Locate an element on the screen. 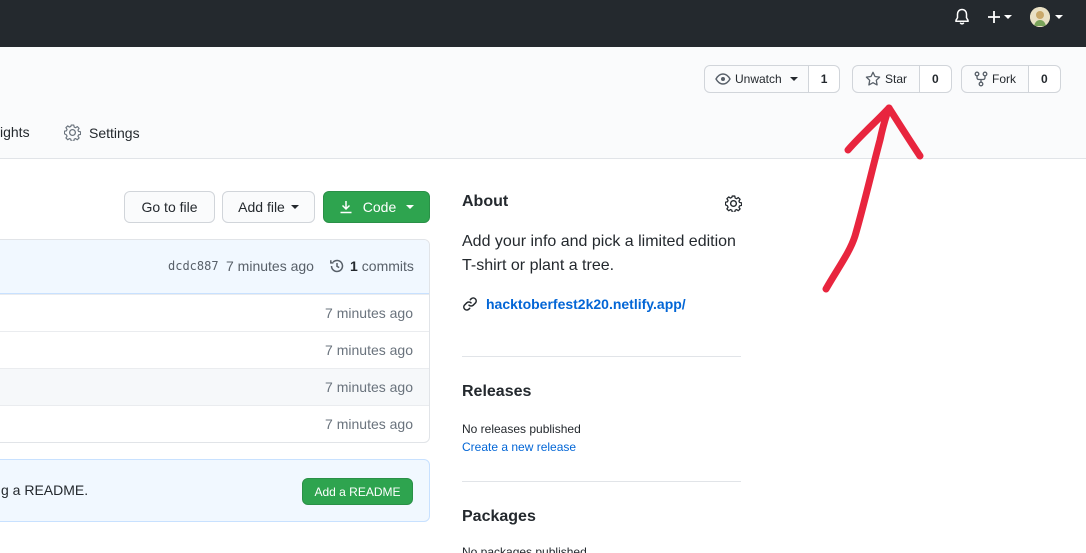 The height and width of the screenshot is (553, 1086). bell-icon is located at coordinates (962, 17).